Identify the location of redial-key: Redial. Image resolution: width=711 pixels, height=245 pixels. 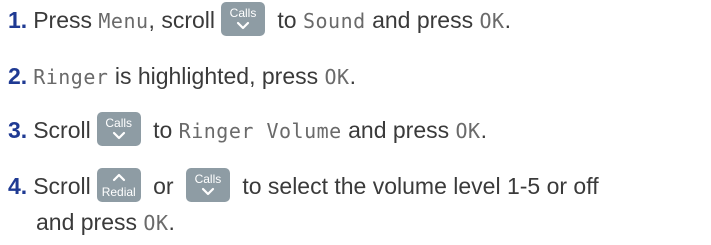
(118, 184).